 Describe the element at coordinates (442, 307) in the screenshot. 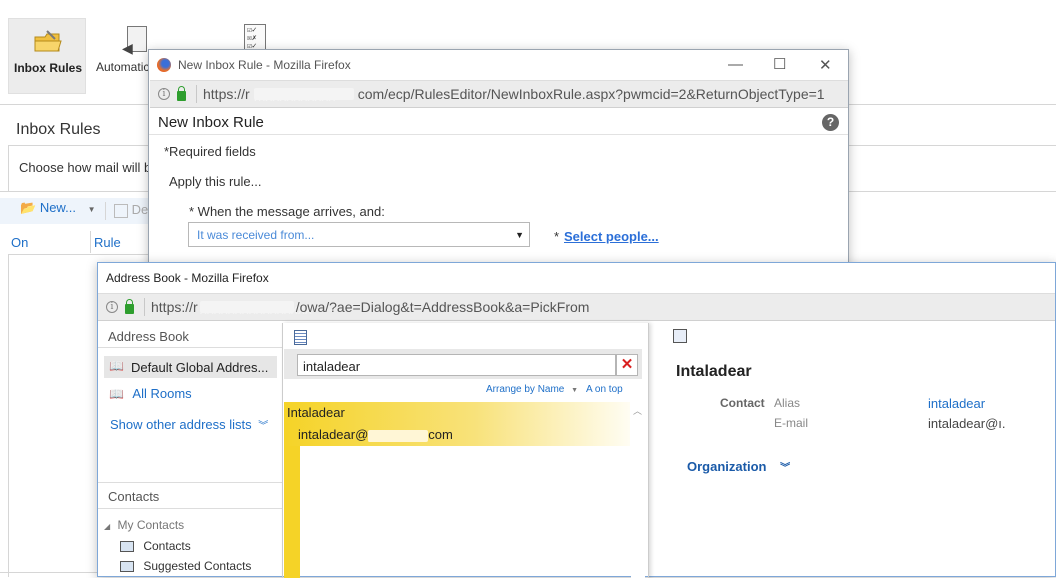

I see `address-url-rest: /owa/?ae=Dialog&t=AddressBook&a=PickFrom` at that location.